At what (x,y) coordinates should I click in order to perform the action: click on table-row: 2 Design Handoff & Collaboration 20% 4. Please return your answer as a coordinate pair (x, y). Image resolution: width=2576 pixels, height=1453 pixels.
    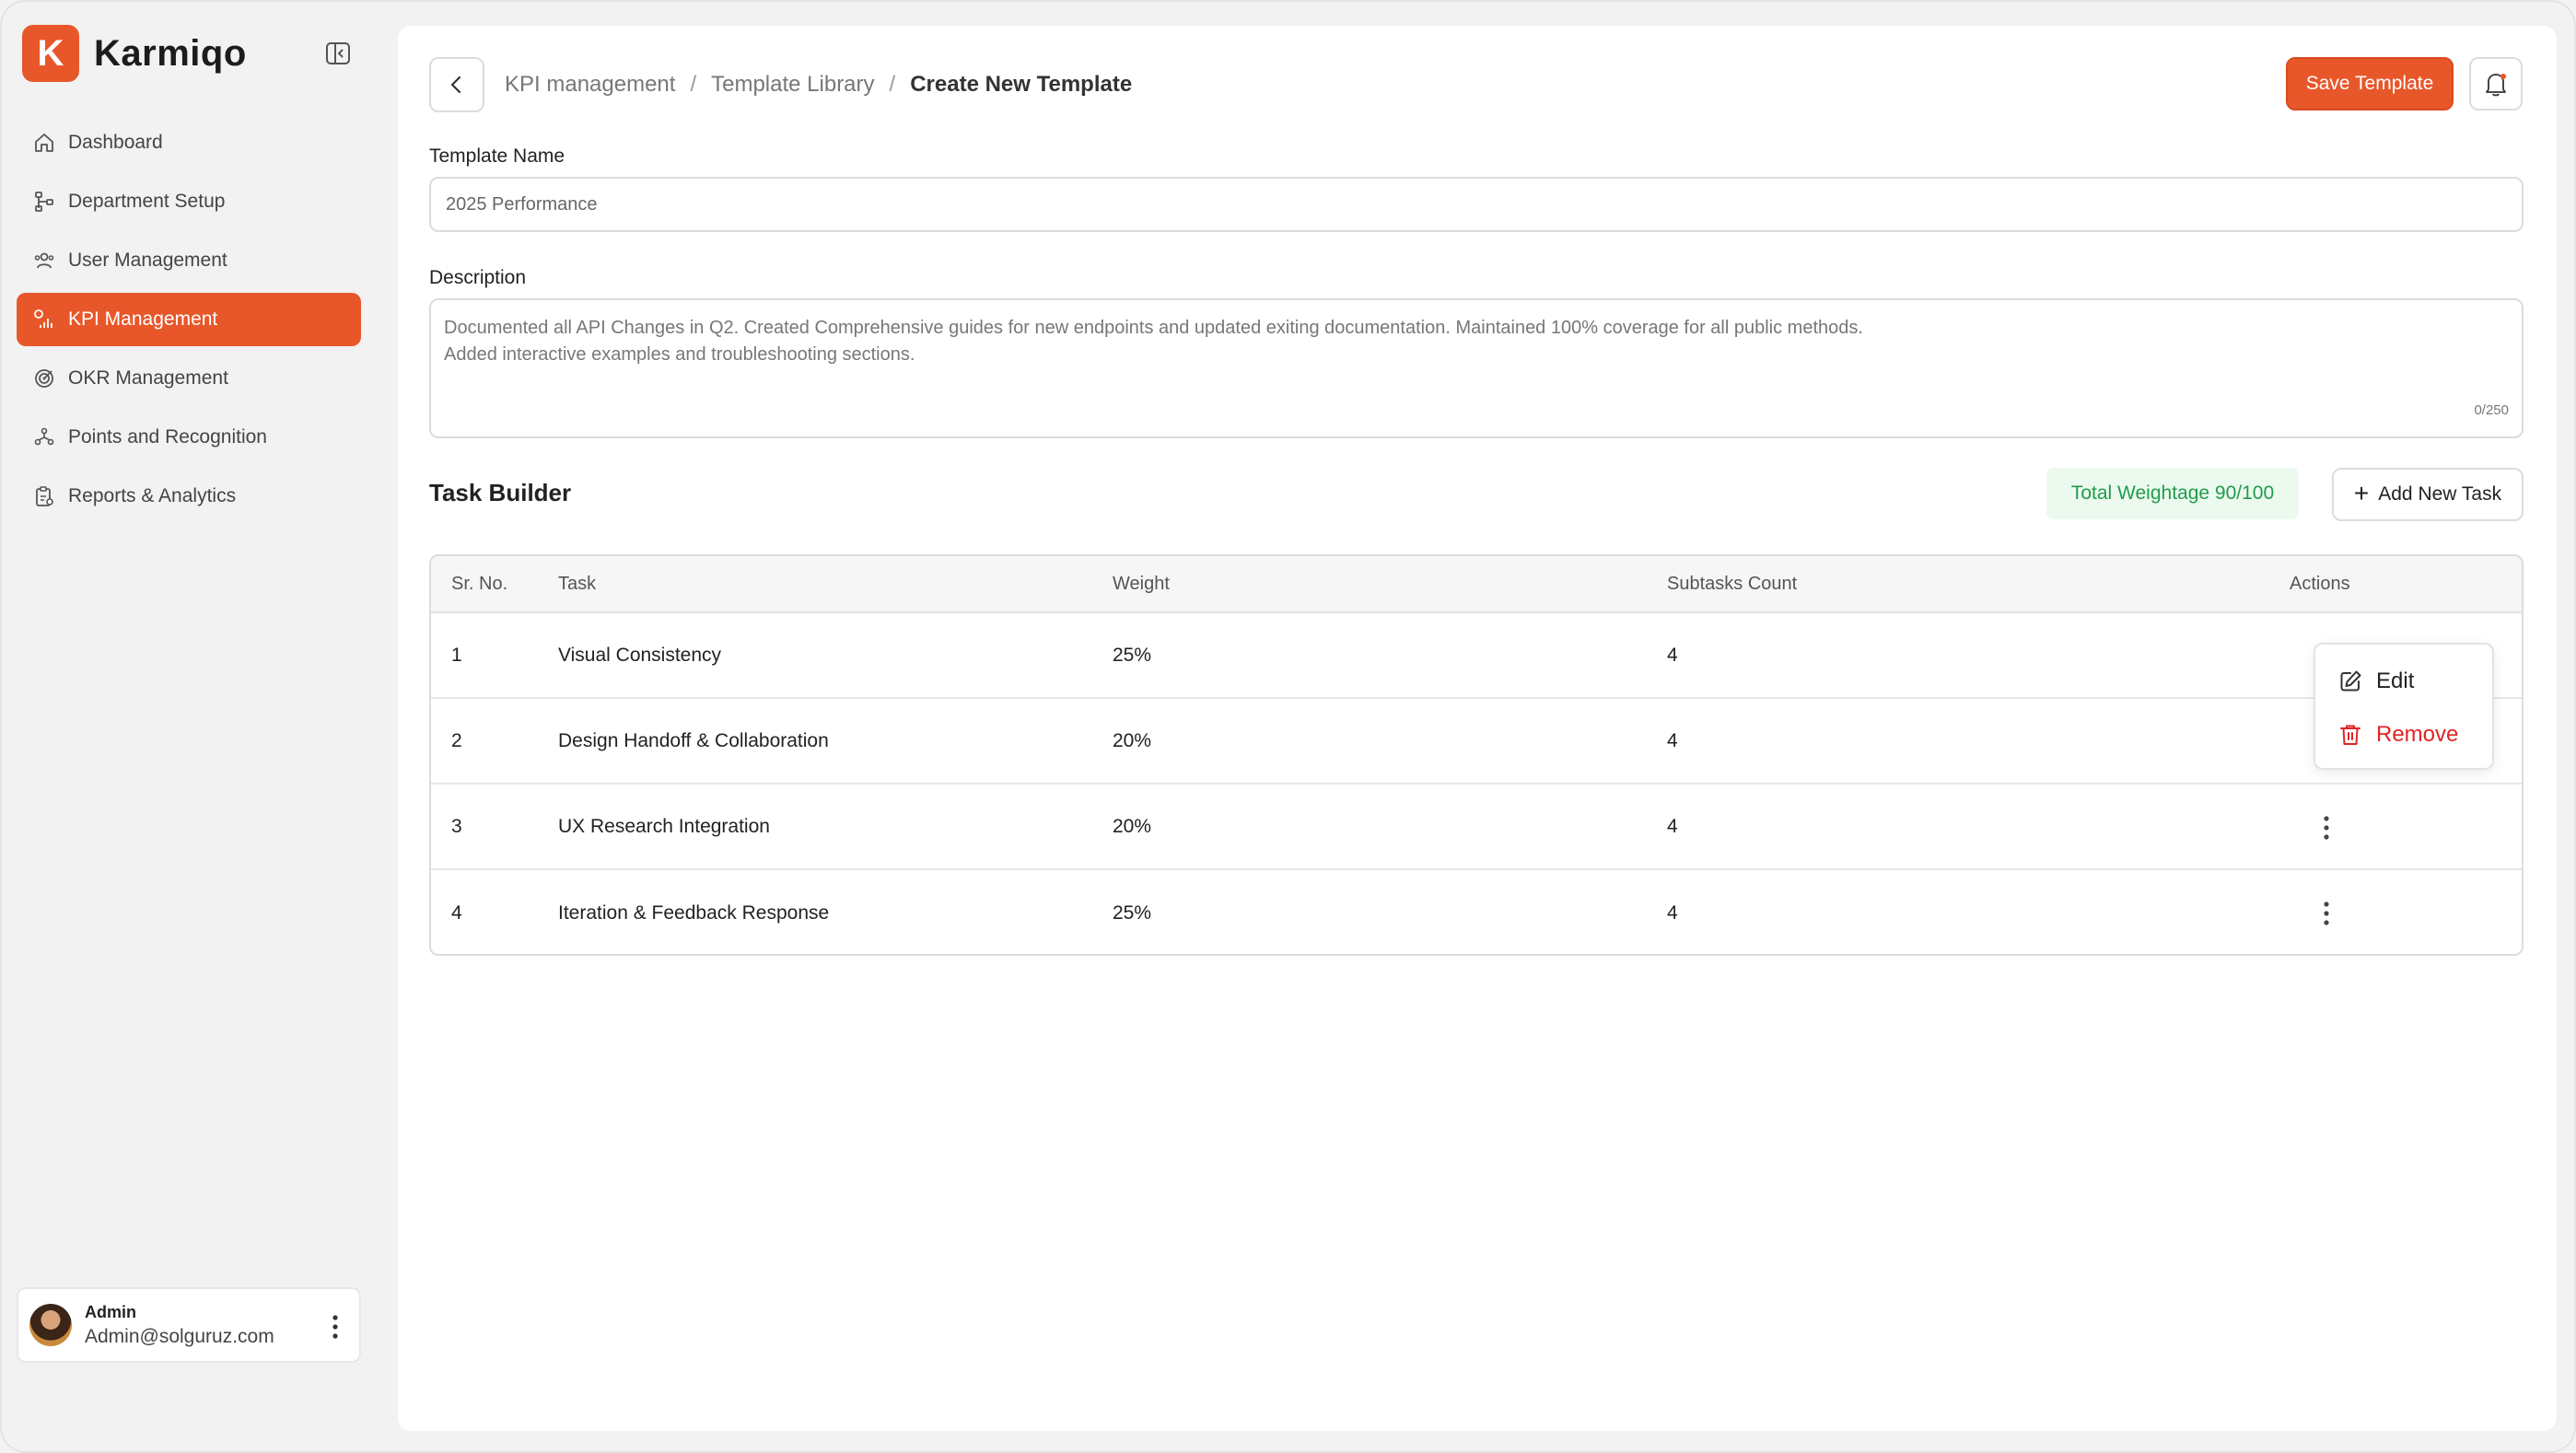
    Looking at the image, I should click on (1476, 742).